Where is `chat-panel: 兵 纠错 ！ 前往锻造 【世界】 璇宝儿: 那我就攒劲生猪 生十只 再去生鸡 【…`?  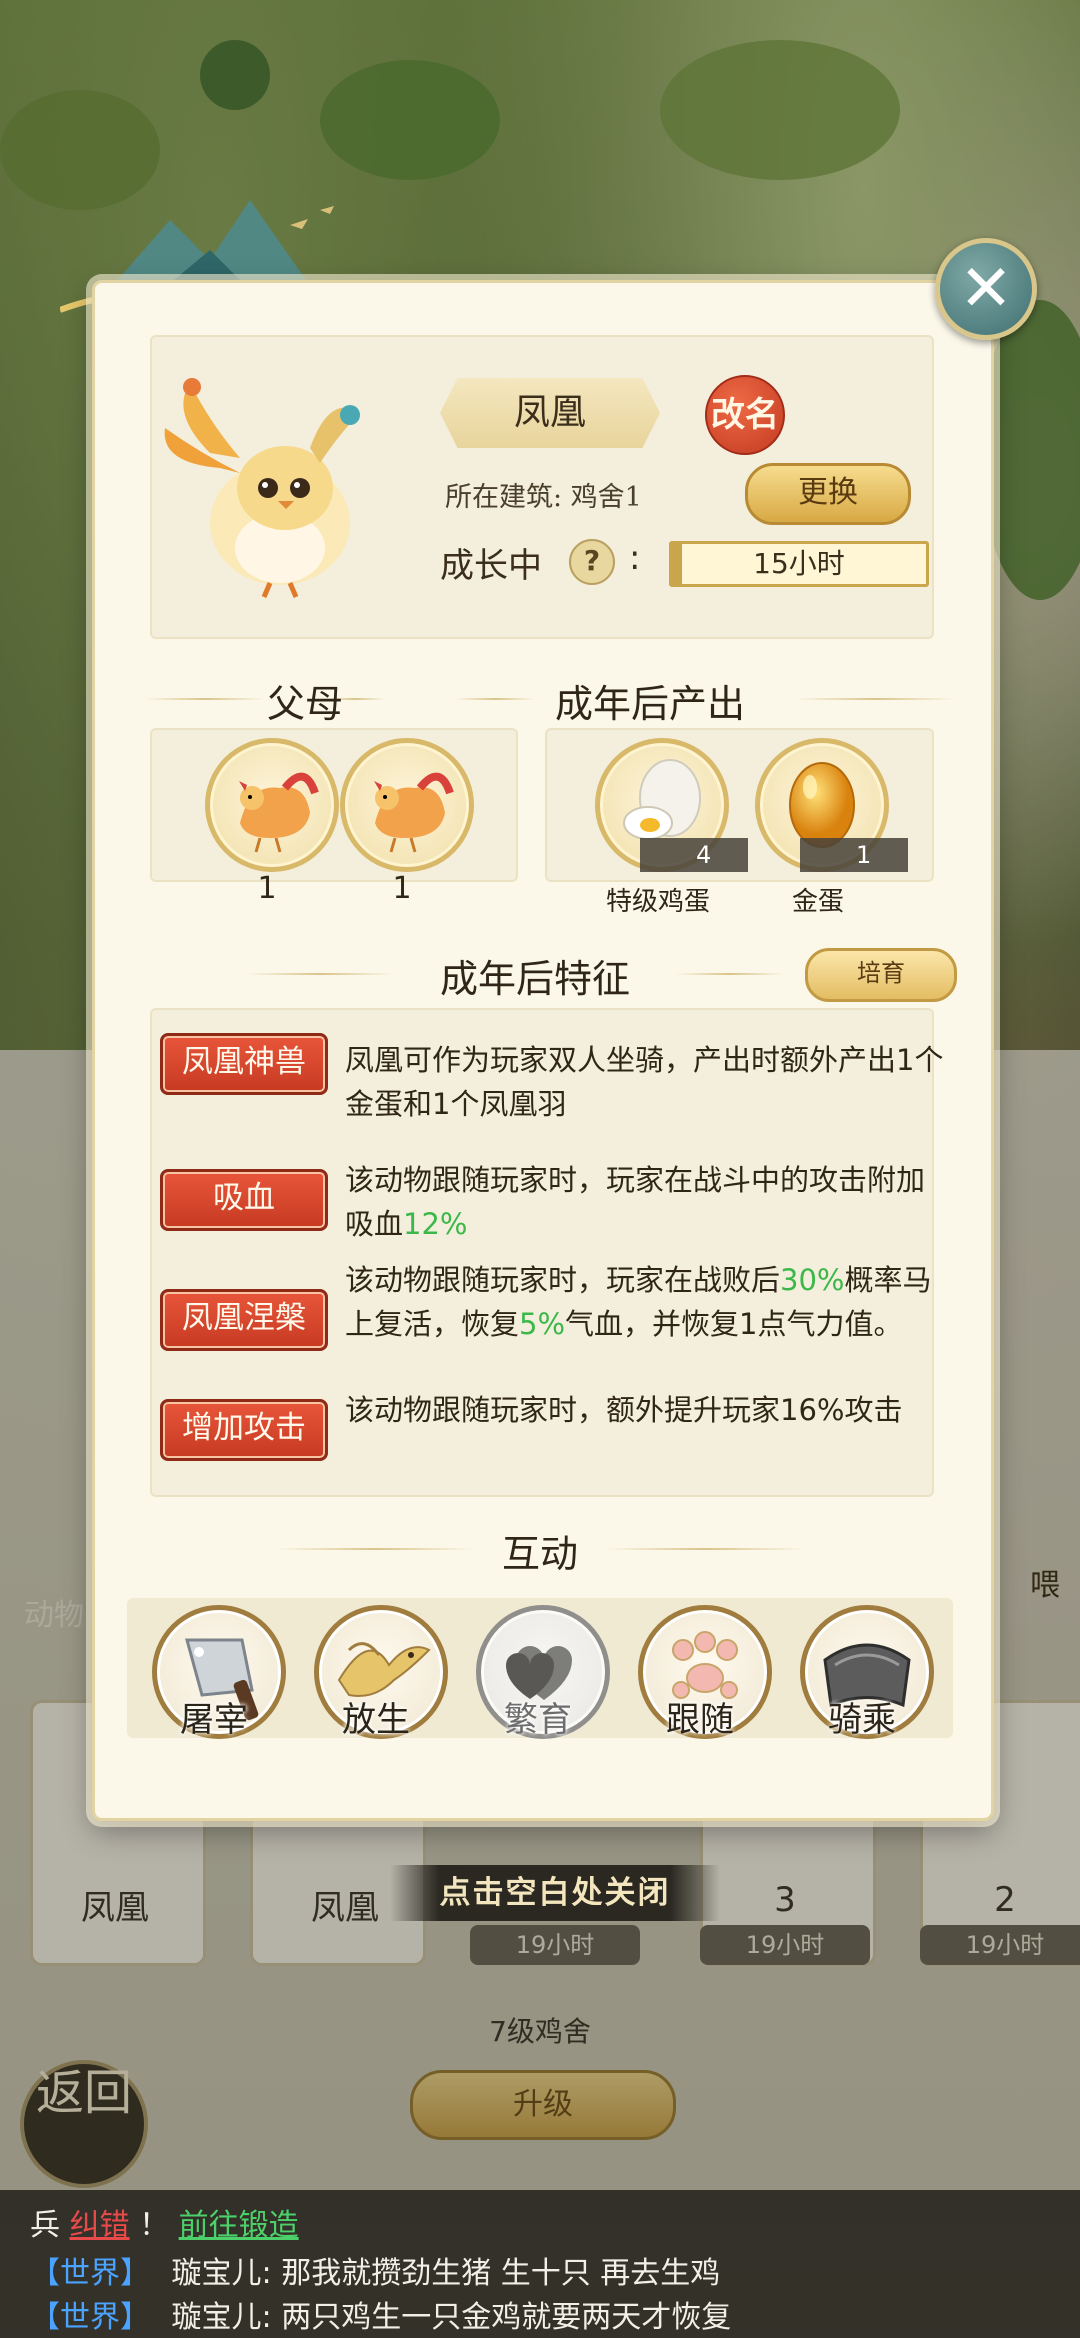
chat-panel: 兵 纠错 ！ 前往锻造 【世界】 璇宝儿: 那我就攒劲生猪 生十只 再去生鸡 【… is located at coordinates (540, 2264).